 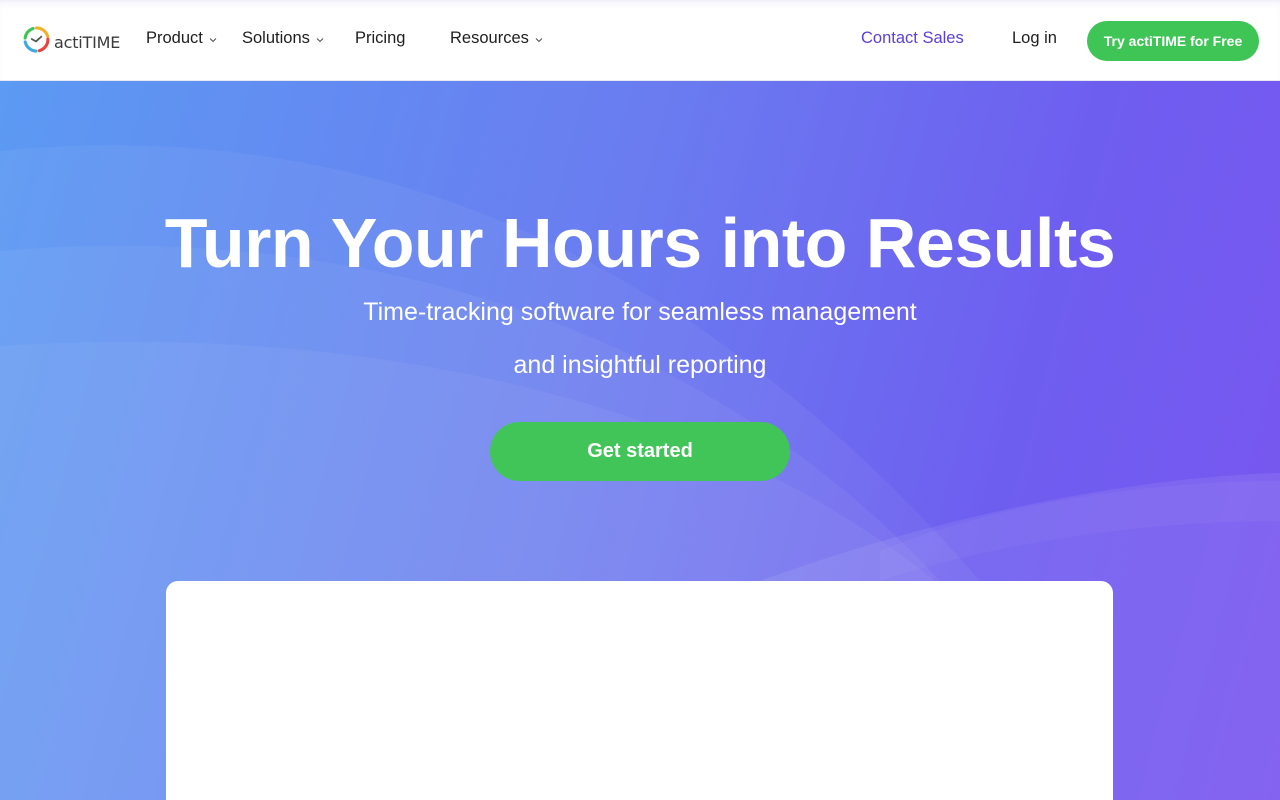 What do you see at coordinates (174, 38) in the screenshot?
I see `nav-item-label: Product` at bounding box center [174, 38].